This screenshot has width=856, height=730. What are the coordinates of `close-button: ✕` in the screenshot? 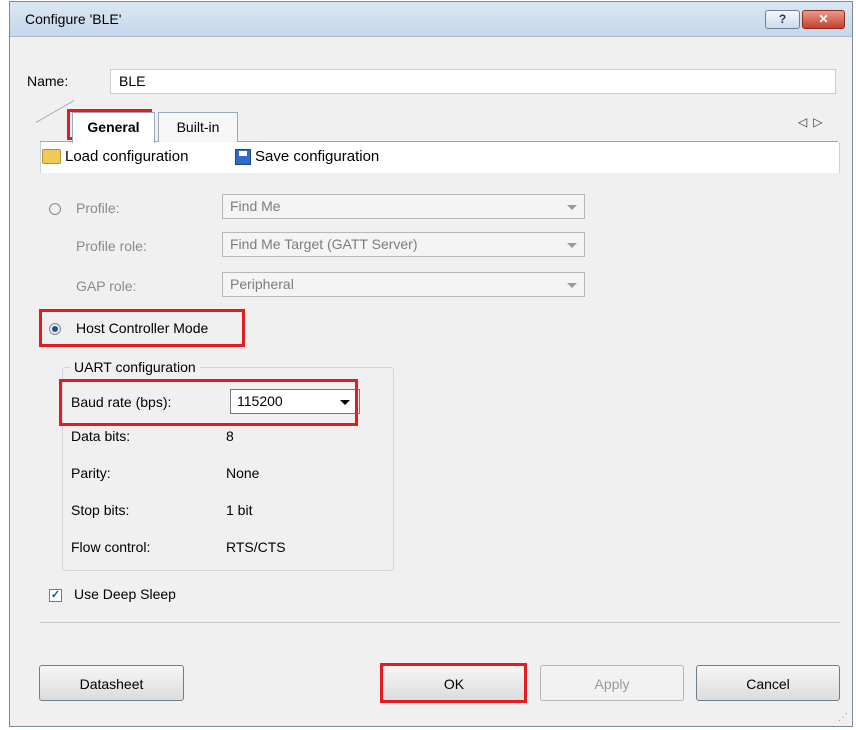 It's located at (823, 19).